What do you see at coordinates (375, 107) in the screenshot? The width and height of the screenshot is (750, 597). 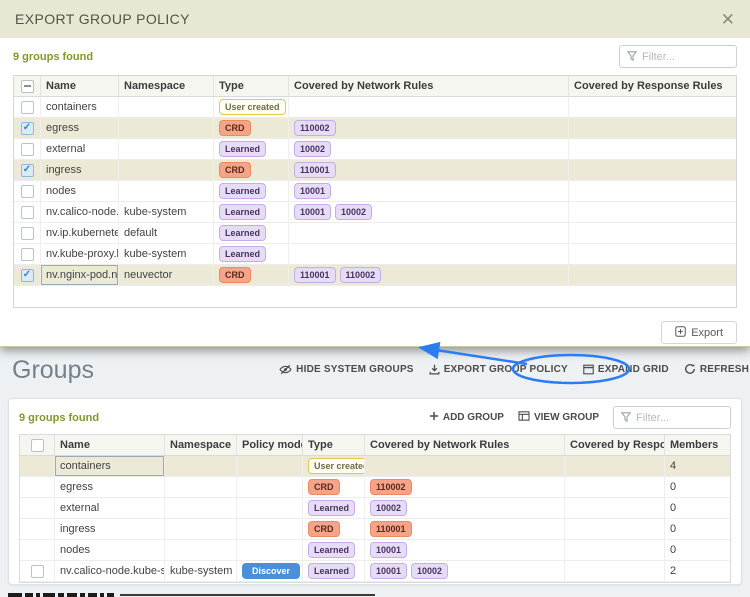 I see `table-row: containers User created` at bounding box center [375, 107].